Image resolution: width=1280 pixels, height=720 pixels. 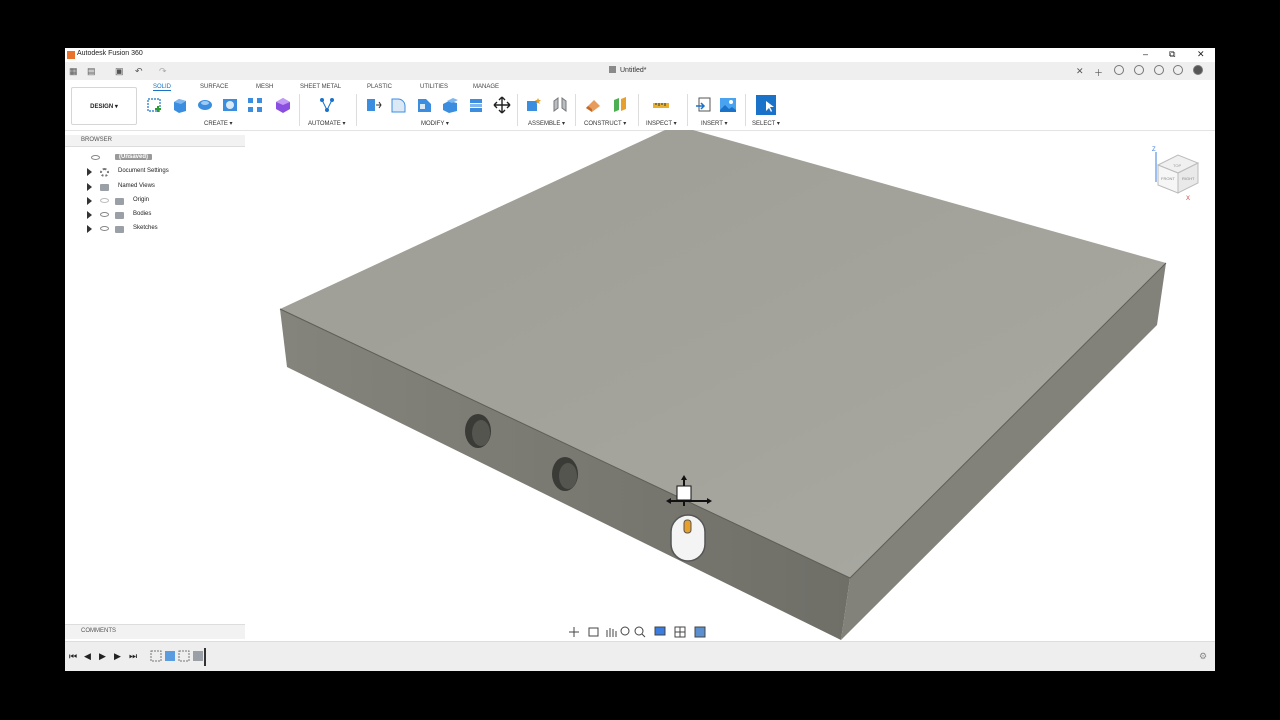 What do you see at coordinates (486, 87) in the screenshot?
I see `tab-manage: MANAGE` at bounding box center [486, 87].